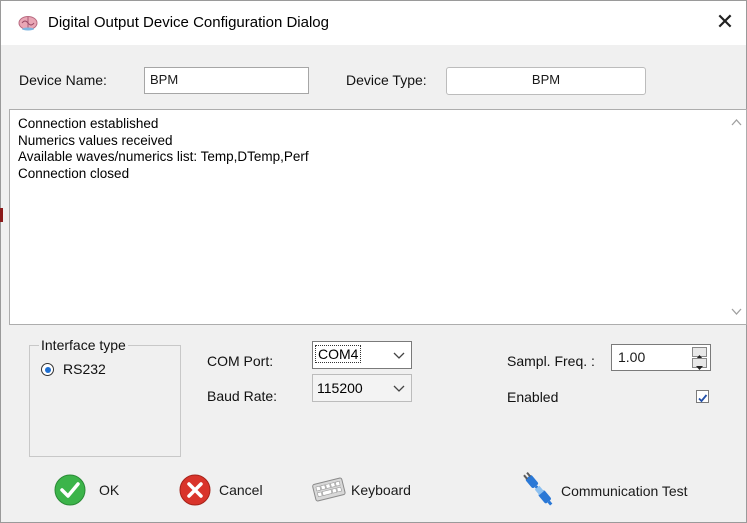  I want to click on device-name-field: BPM, so click(226, 80).